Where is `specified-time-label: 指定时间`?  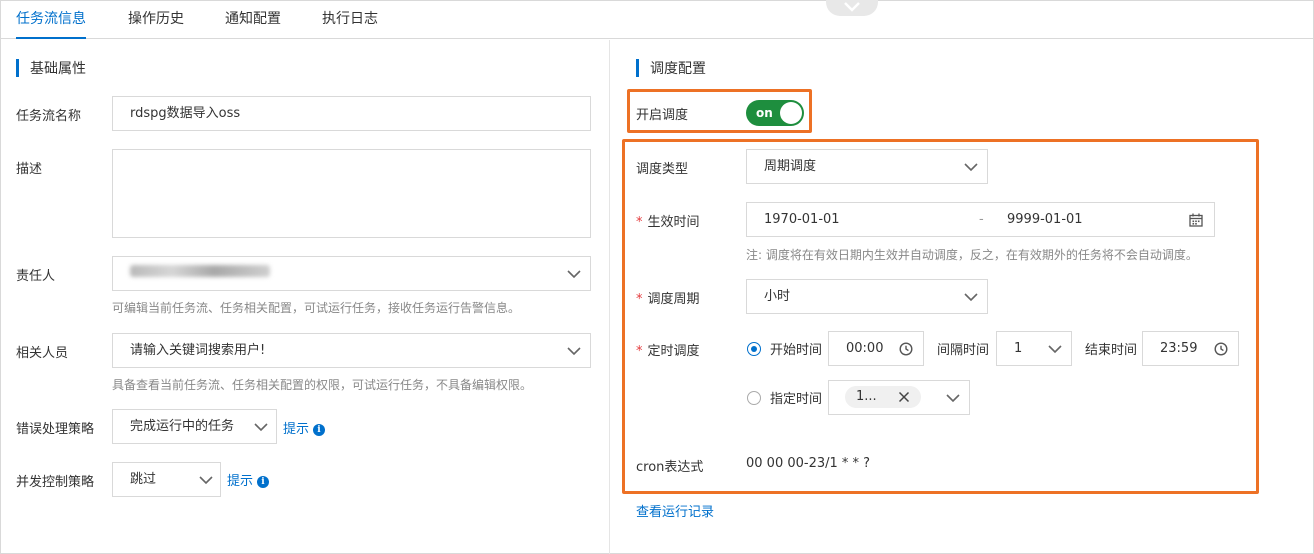
specified-time-label: 指定时间 is located at coordinates (796, 399).